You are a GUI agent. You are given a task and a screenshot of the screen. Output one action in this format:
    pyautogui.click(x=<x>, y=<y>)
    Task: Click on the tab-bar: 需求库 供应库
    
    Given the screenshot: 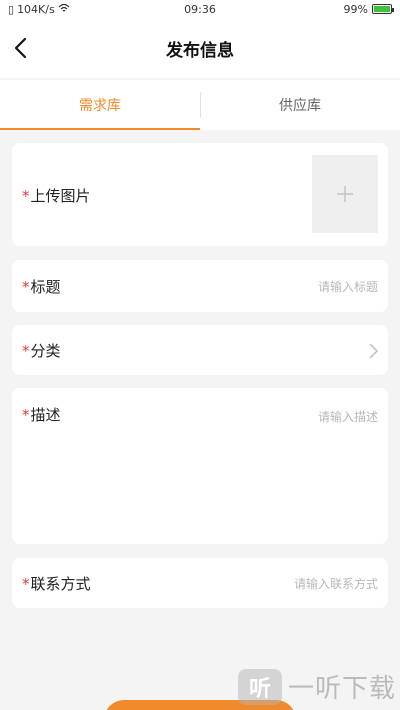 What is the action you would take?
    pyautogui.click(x=200, y=105)
    